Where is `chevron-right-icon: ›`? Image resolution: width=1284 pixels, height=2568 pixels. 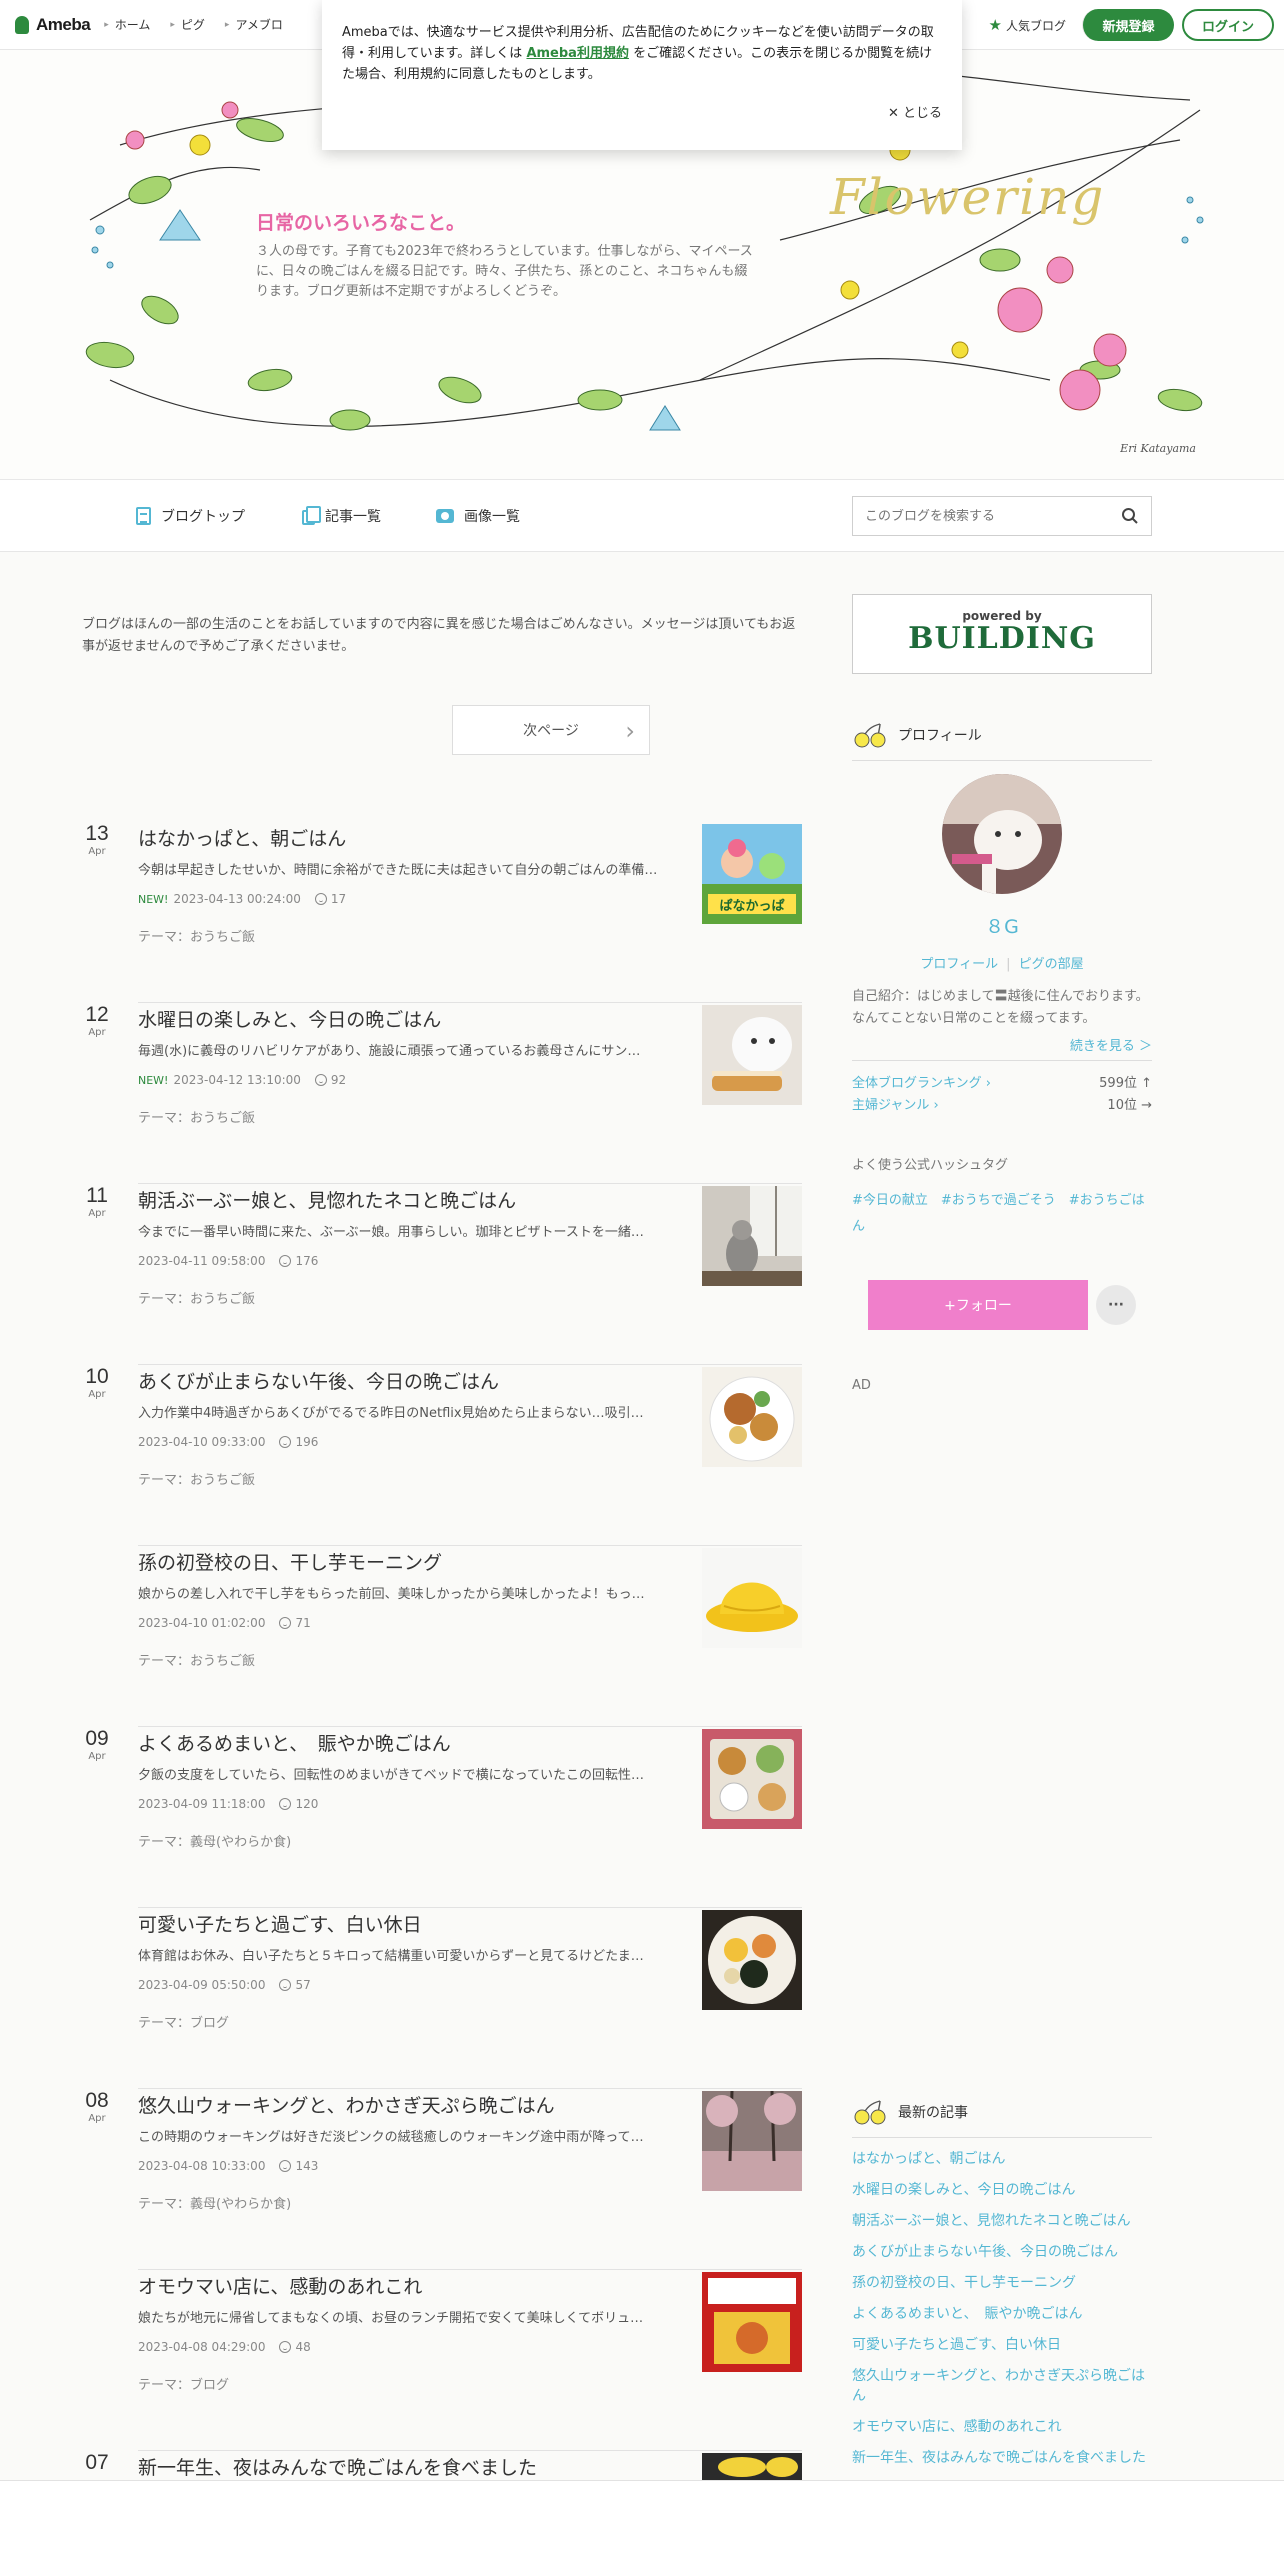 chevron-right-icon: › is located at coordinates (630, 731).